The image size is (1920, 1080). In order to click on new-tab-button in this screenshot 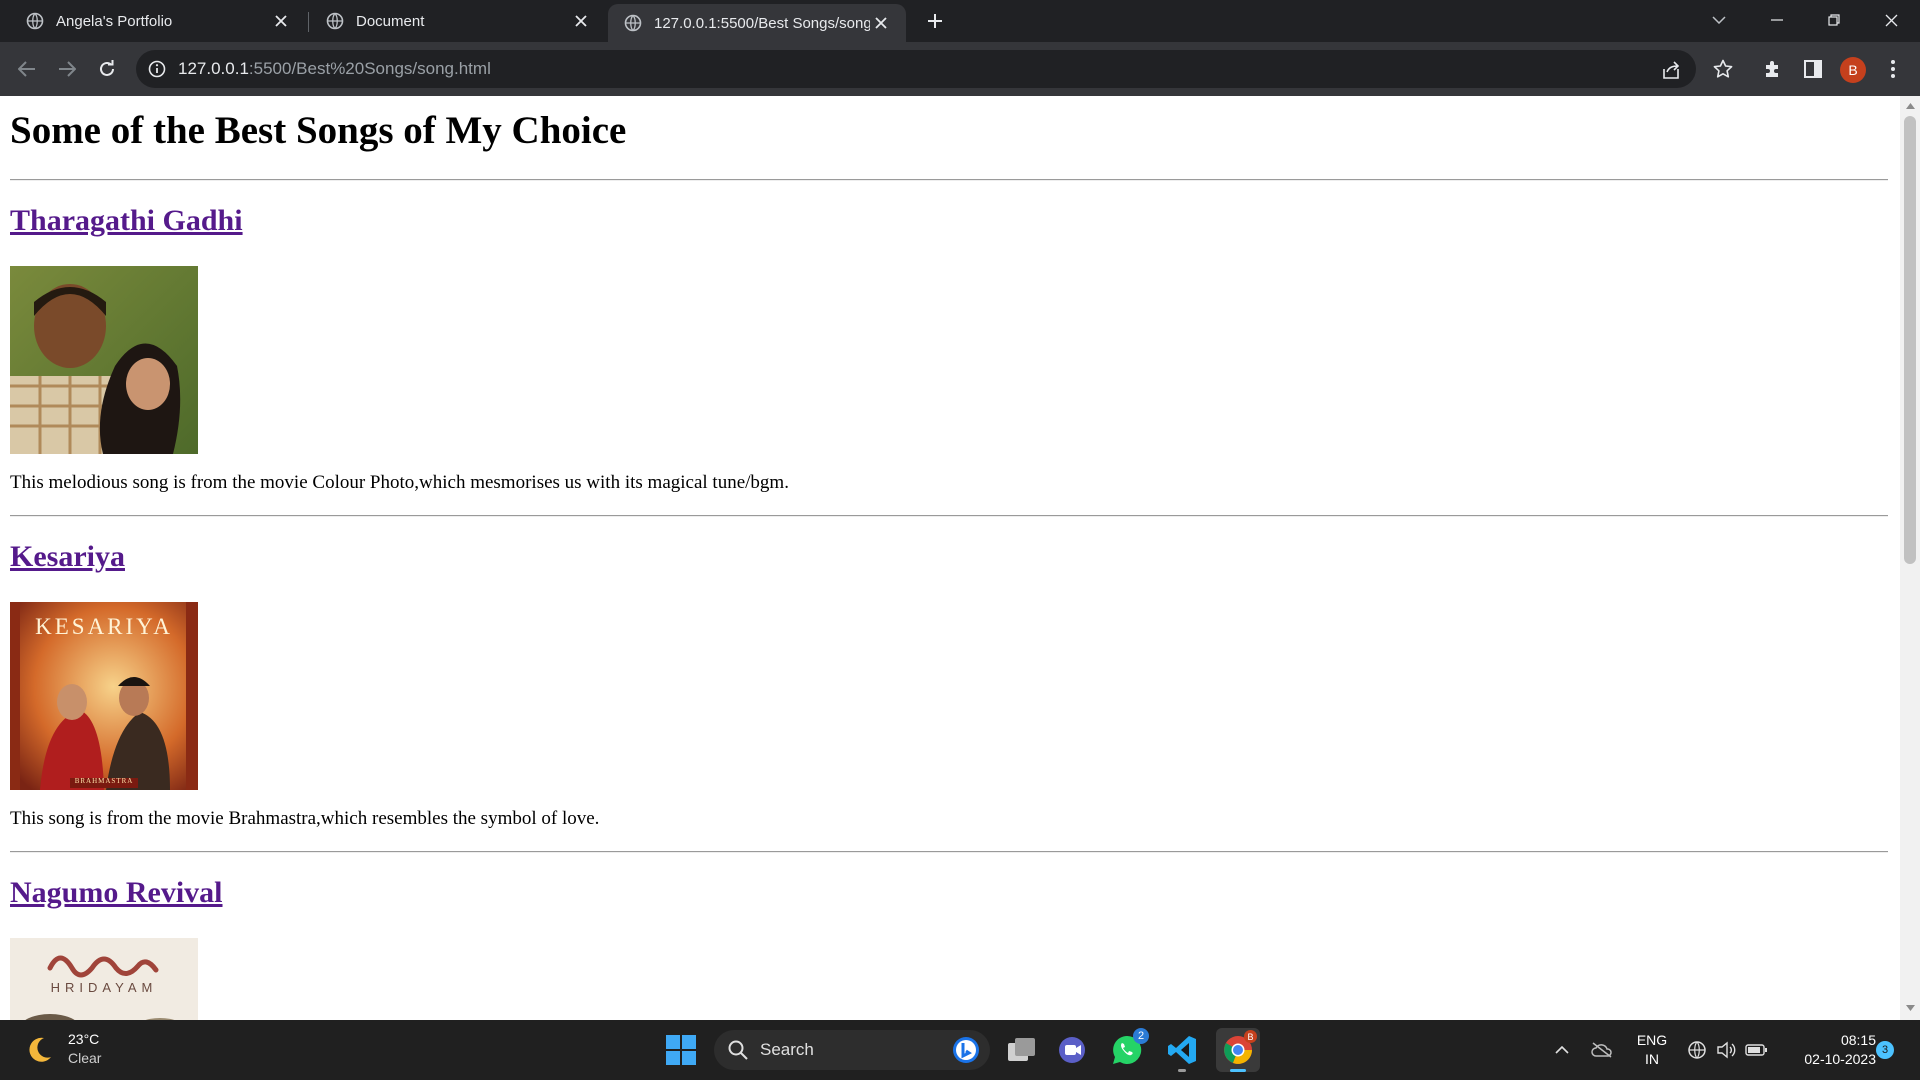, I will do `click(935, 21)`.